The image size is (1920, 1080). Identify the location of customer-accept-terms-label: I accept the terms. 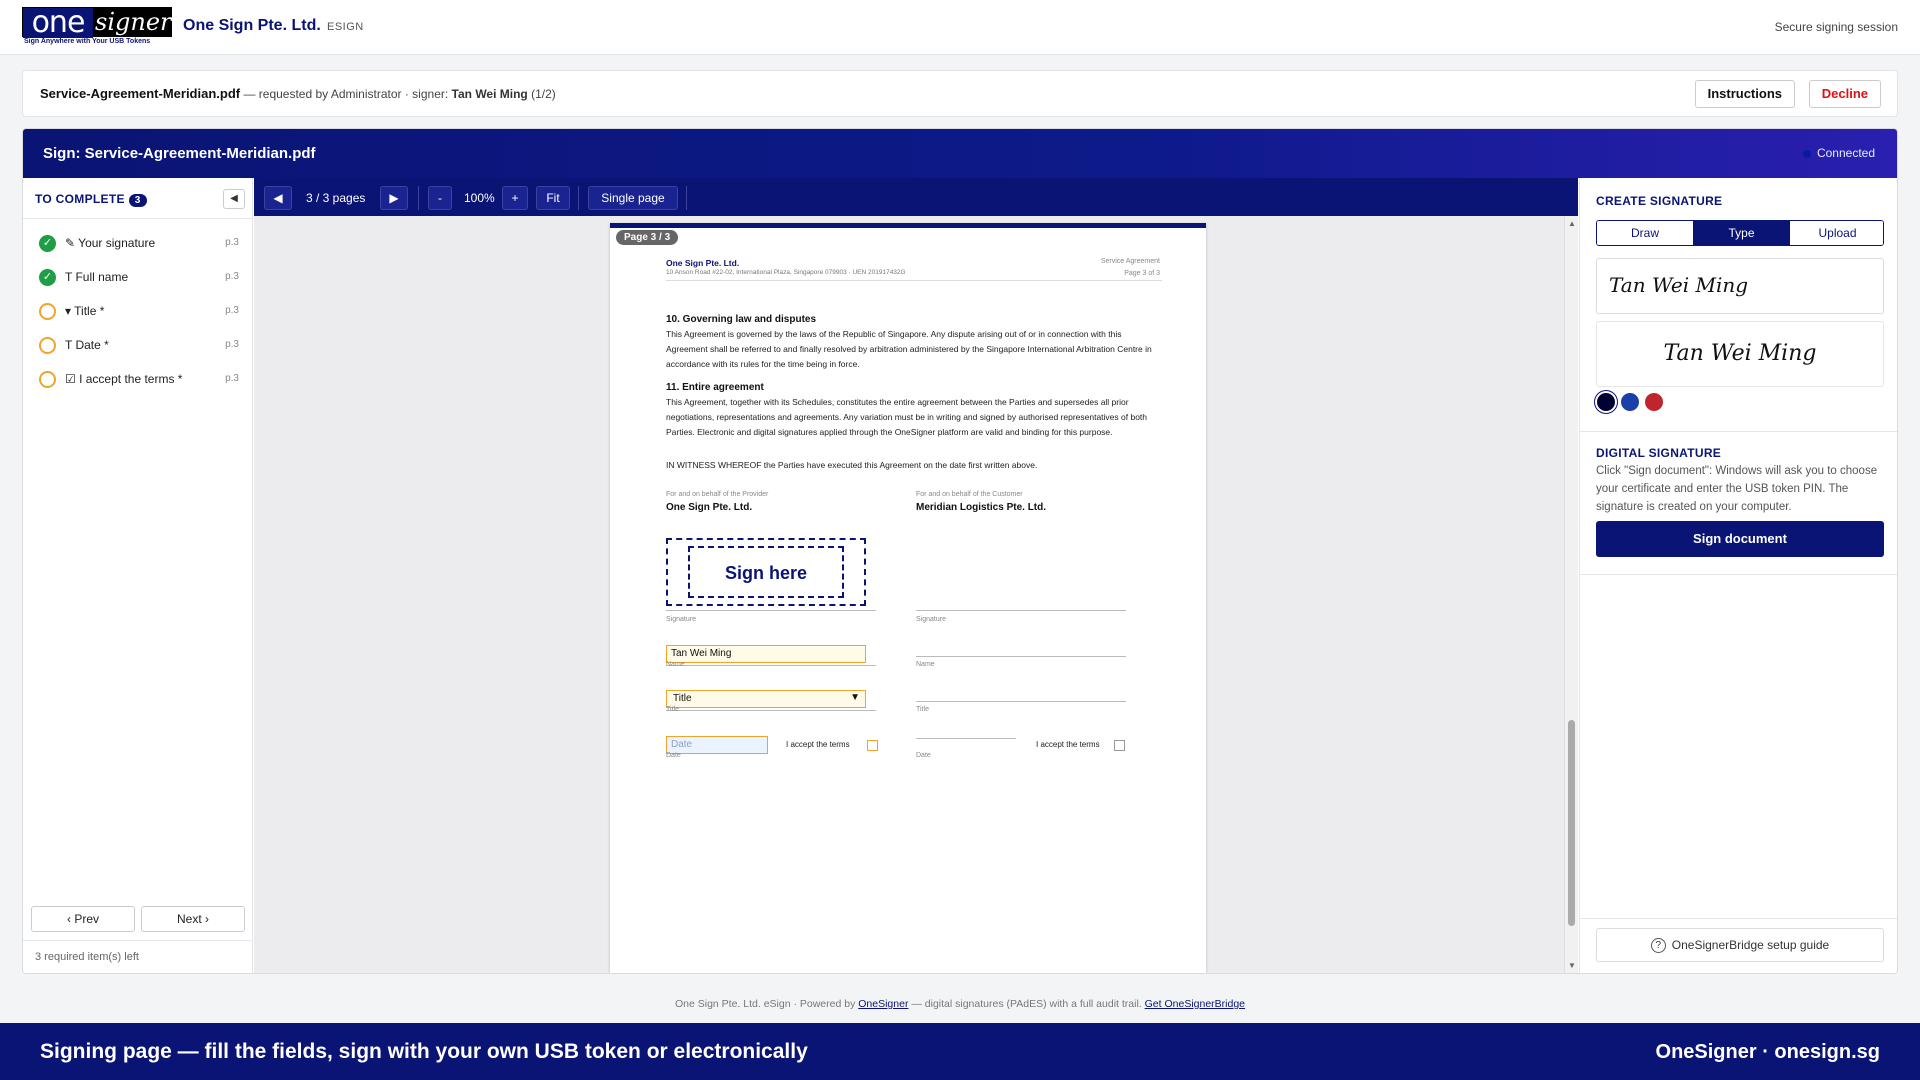
(1068, 744).